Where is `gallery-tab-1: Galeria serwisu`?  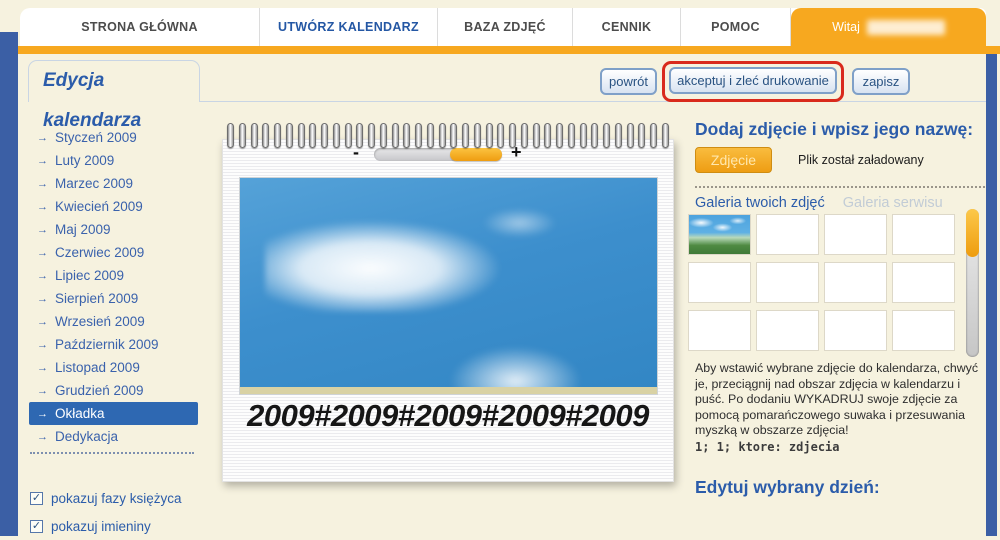
gallery-tab-1: Galeria serwisu is located at coordinates (893, 203).